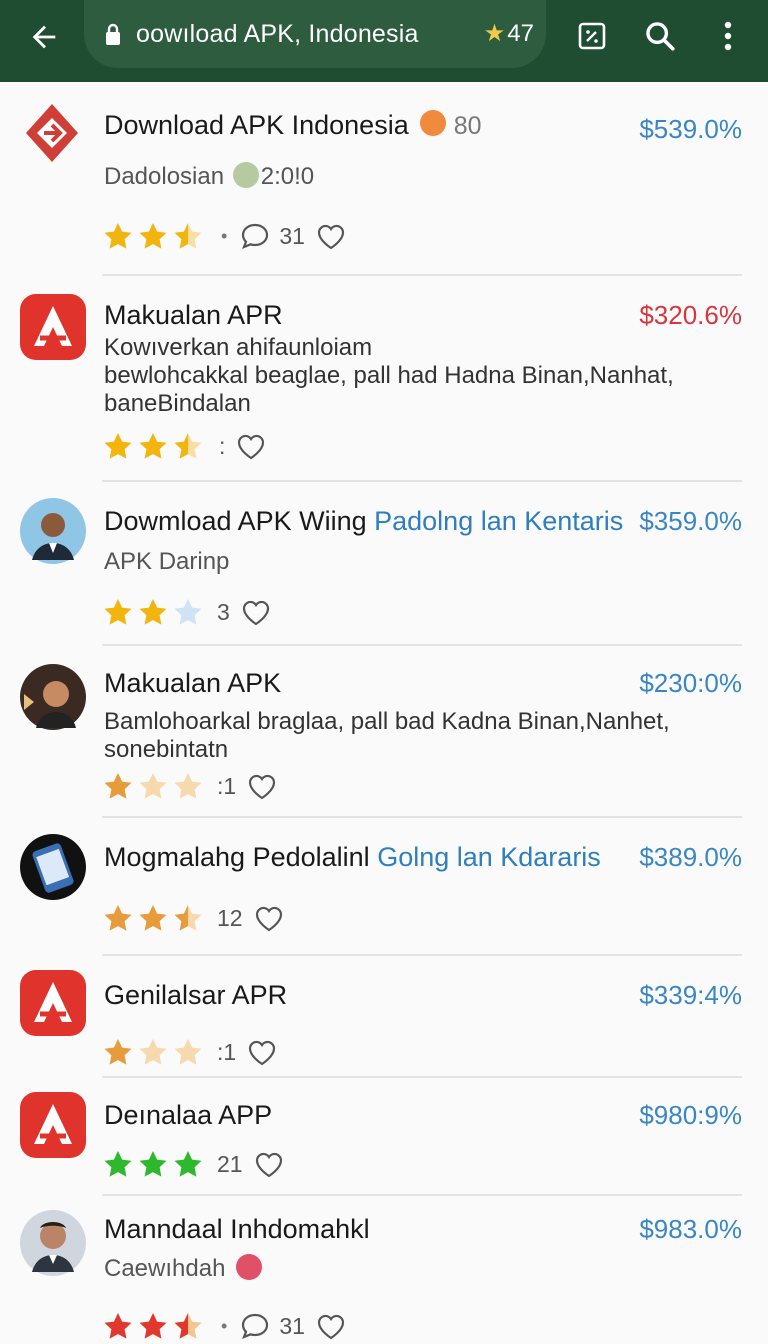 Image resolution: width=768 pixels, height=1344 pixels. Describe the element at coordinates (238, 347) in the screenshot. I see `app-description-line: Kowıverkan ahifaunloiam` at that location.